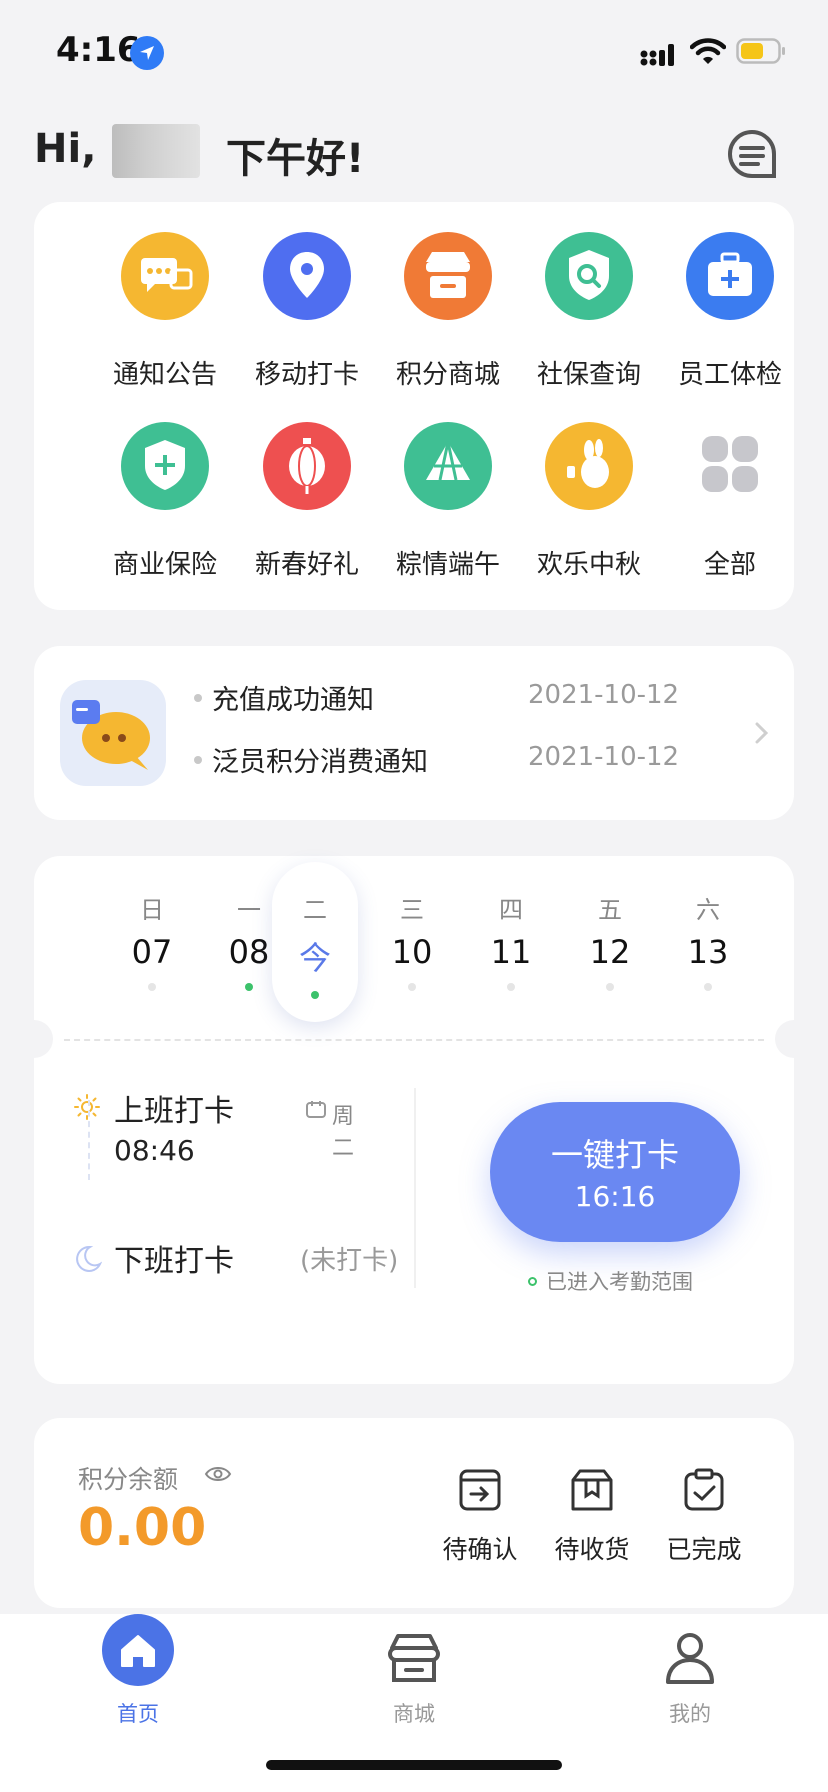 This screenshot has height=1792, width=828. What do you see at coordinates (414, 154) in the screenshot?
I see `greeting-header: Hi, 下午好!` at bounding box center [414, 154].